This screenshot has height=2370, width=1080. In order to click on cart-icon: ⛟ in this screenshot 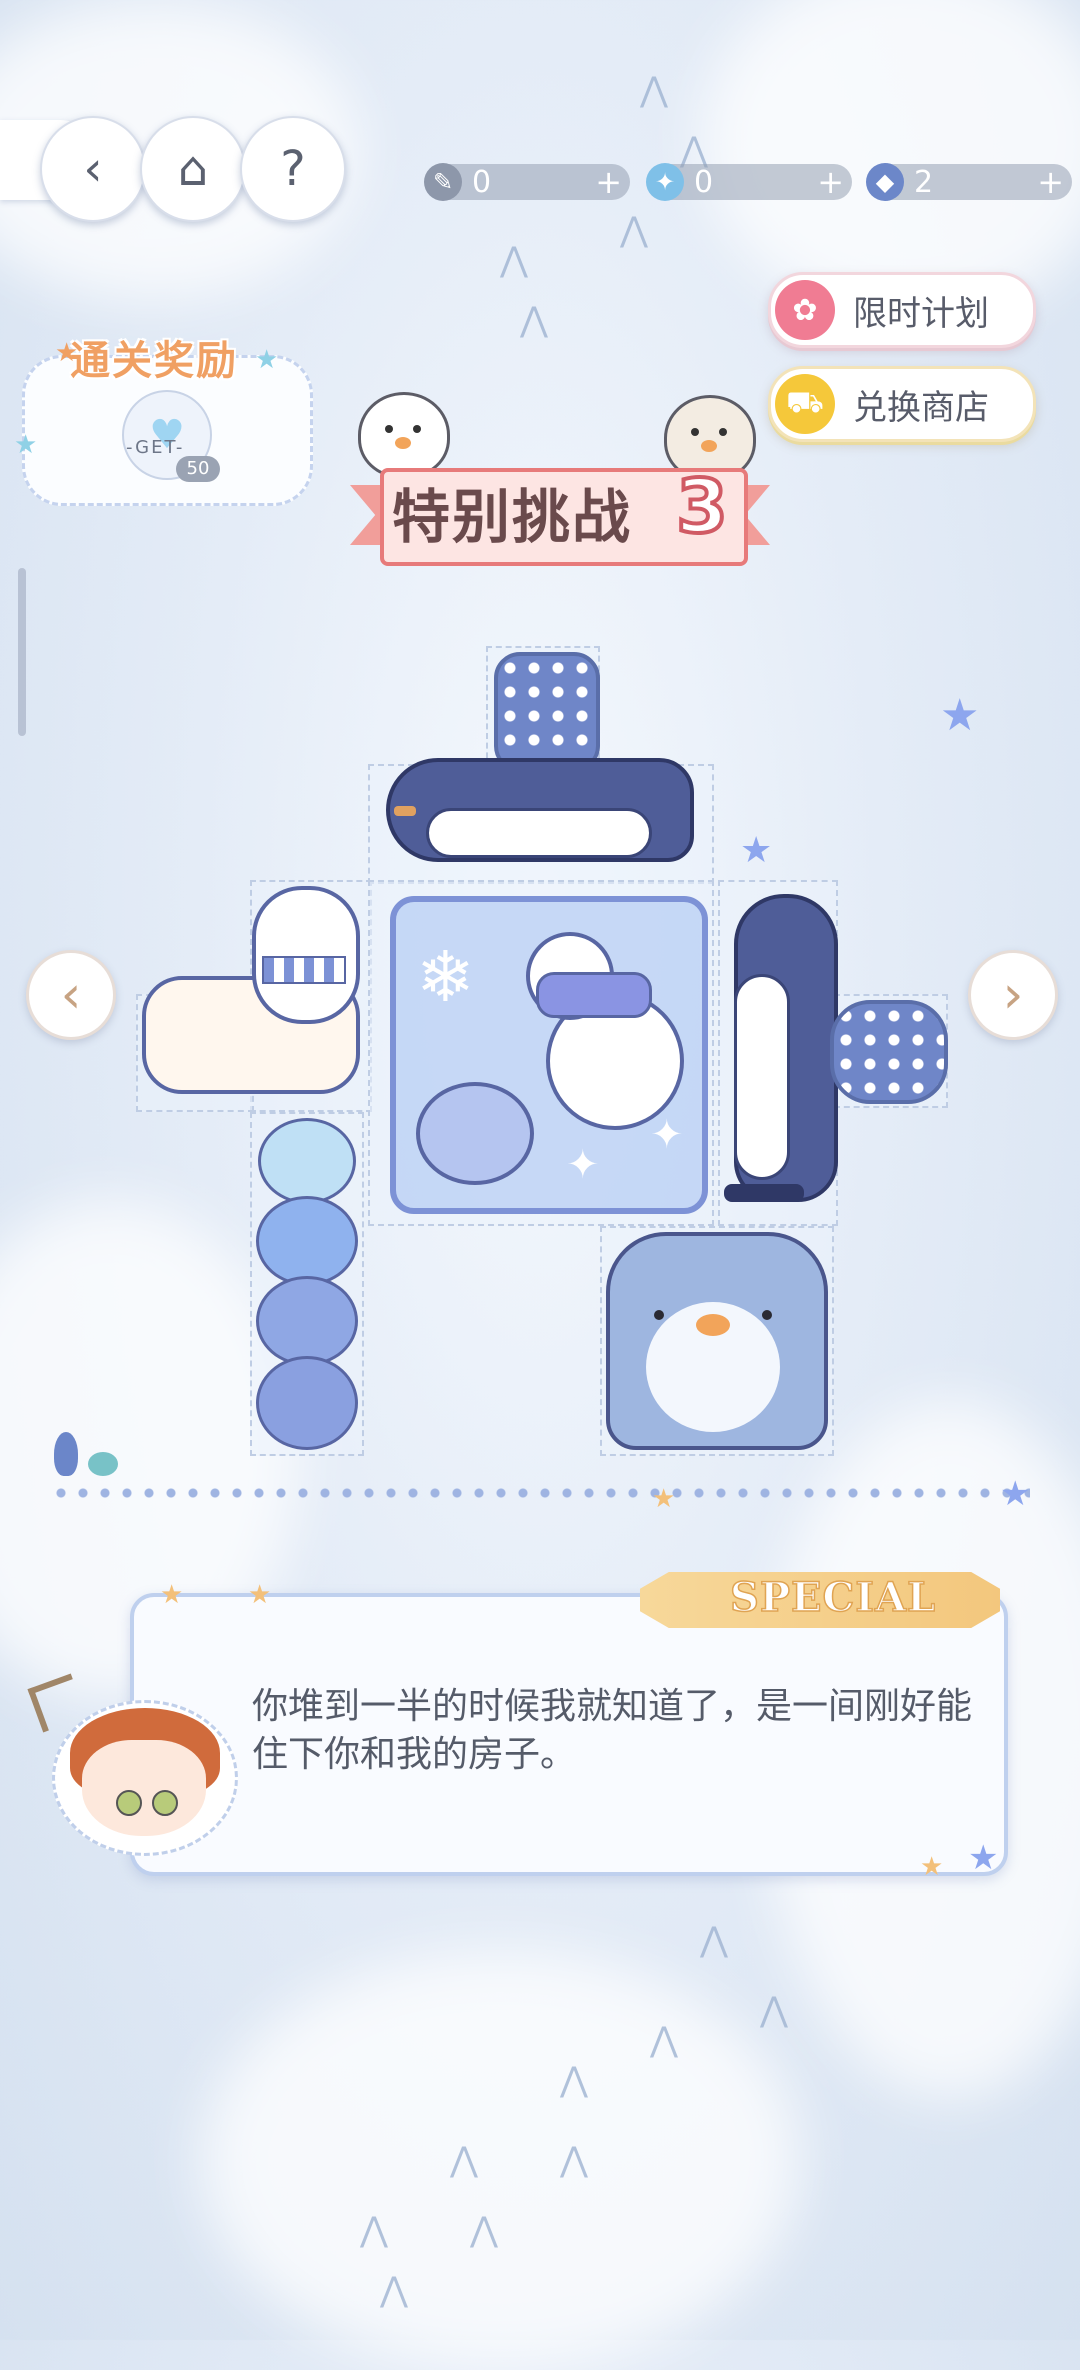, I will do `click(805, 404)`.